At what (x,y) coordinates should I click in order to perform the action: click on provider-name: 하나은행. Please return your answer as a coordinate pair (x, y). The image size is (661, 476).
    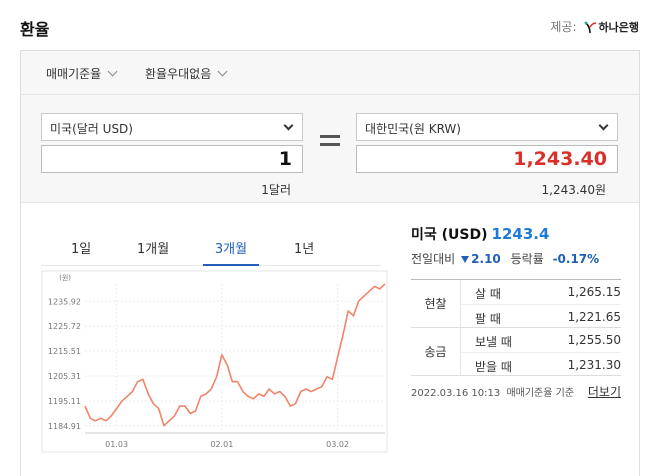
    Looking at the image, I should click on (618, 27).